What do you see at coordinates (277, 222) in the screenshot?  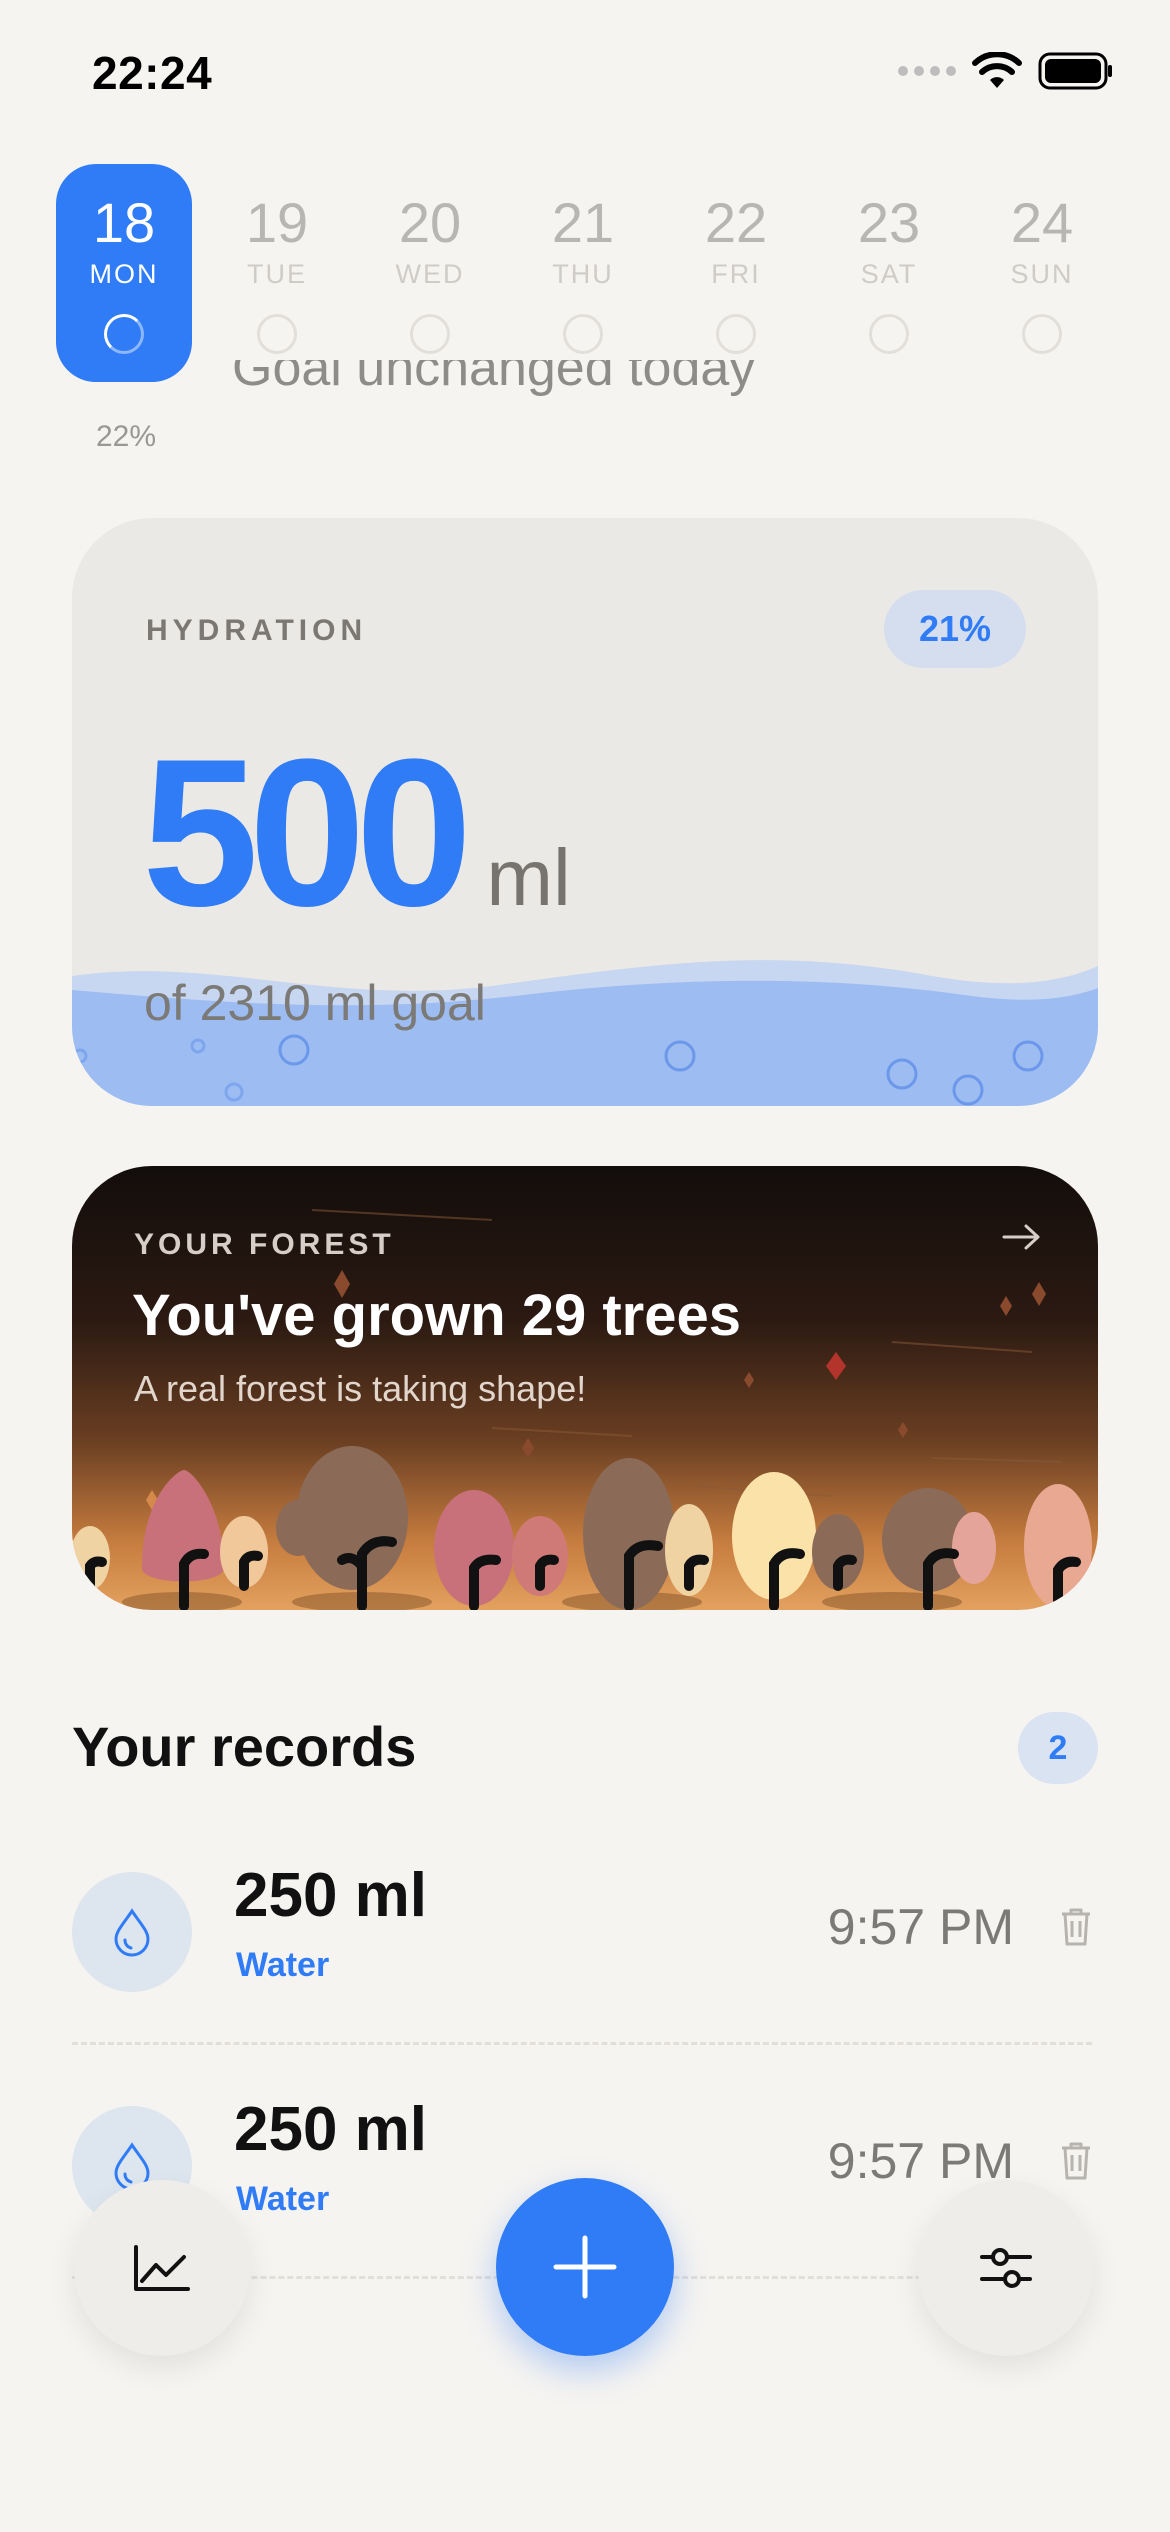 I see `day-number: 19` at bounding box center [277, 222].